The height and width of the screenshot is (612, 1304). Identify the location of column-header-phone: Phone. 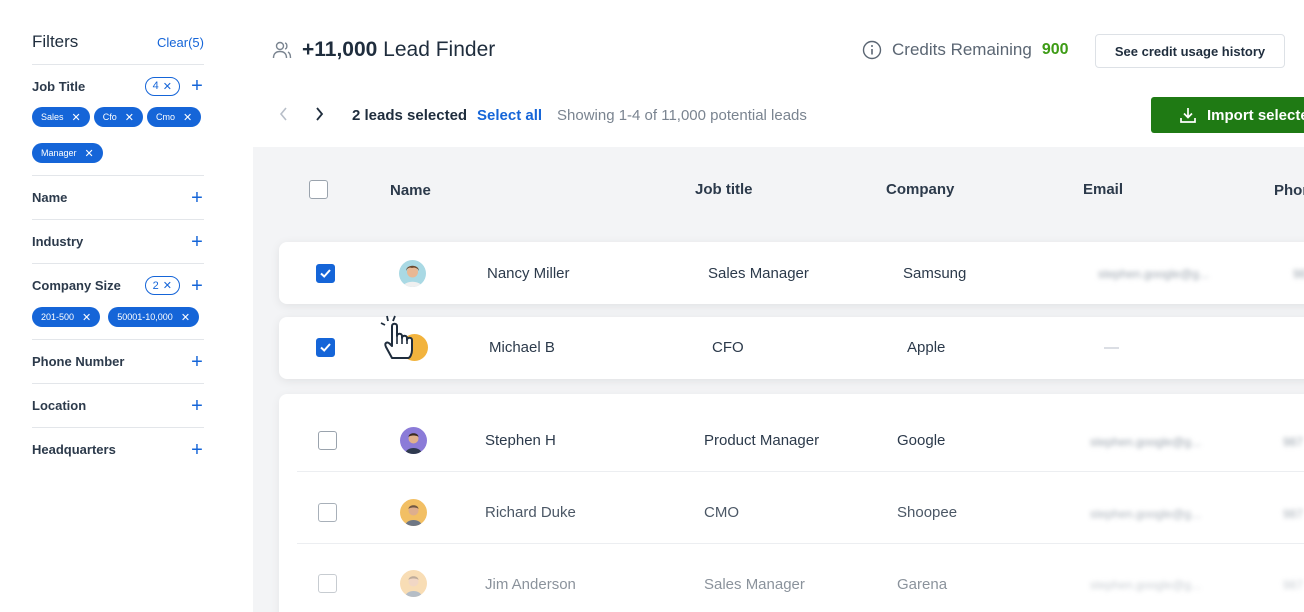
(1289, 190).